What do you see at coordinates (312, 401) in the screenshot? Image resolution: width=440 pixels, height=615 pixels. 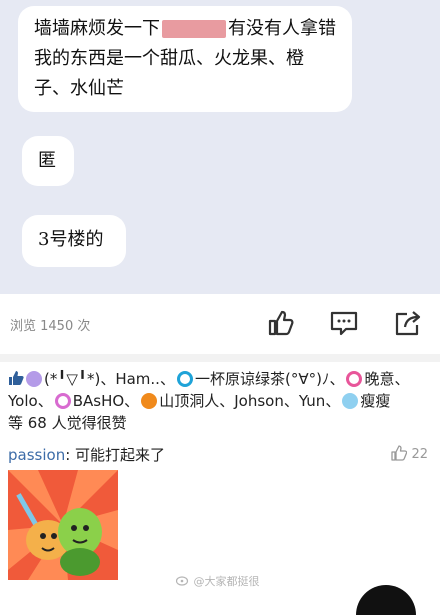 I see `liker-name: Yun` at bounding box center [312, 401].